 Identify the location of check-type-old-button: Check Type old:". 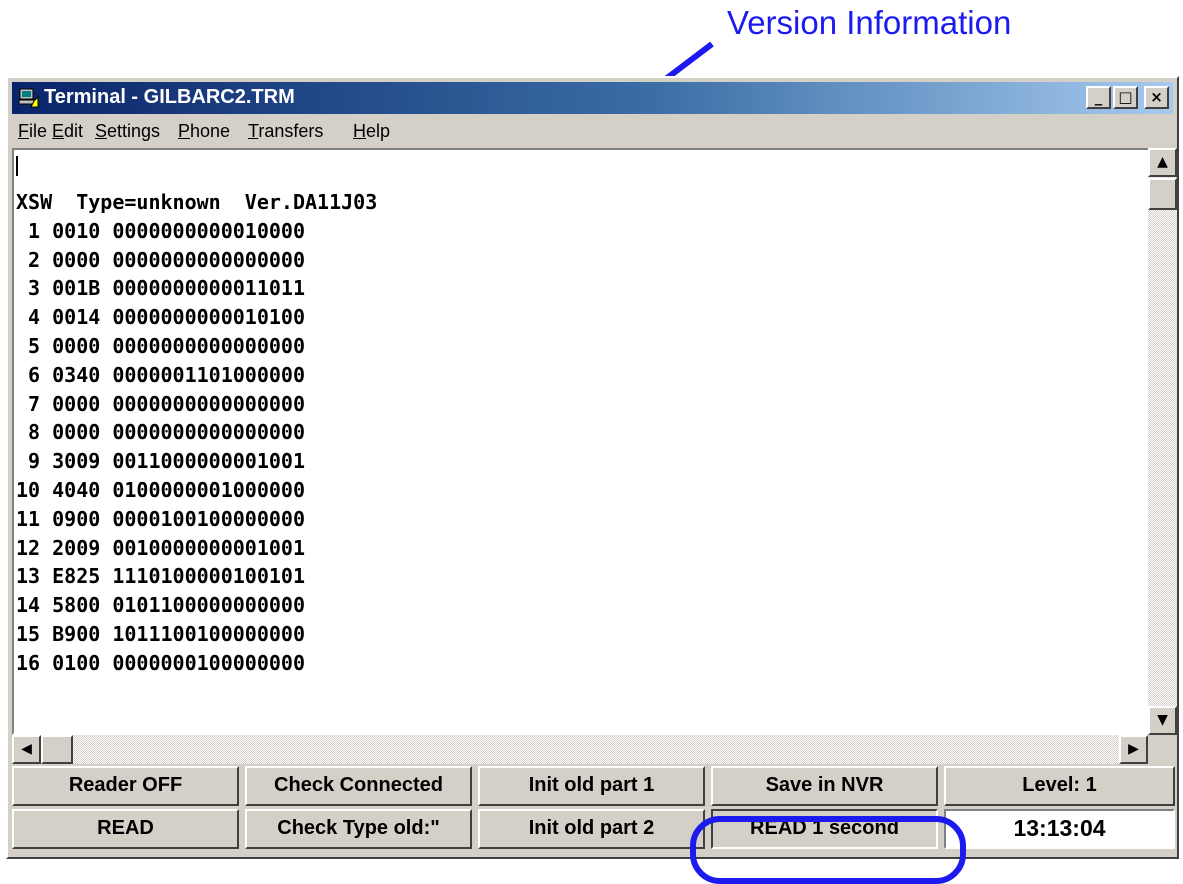
(358, 829).